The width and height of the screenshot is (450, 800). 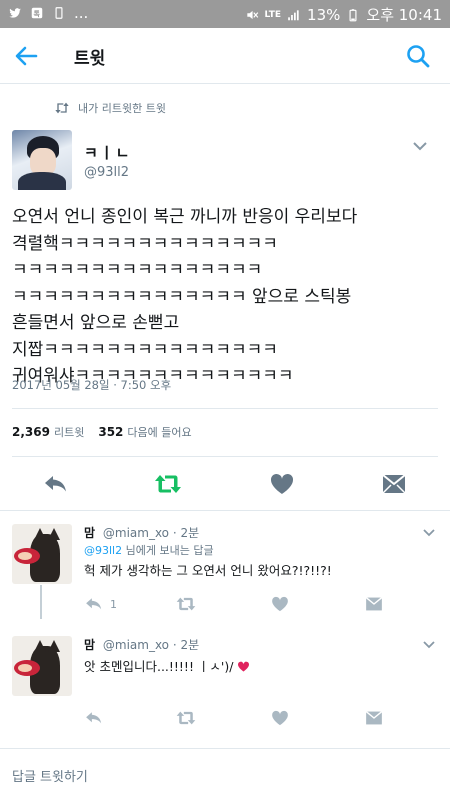 I want to click on retweet-count: 2,369, so click(x=31, y=432).